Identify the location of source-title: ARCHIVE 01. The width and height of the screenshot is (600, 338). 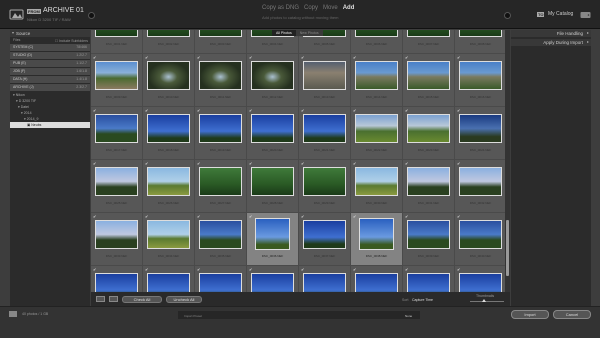
(63, 10).